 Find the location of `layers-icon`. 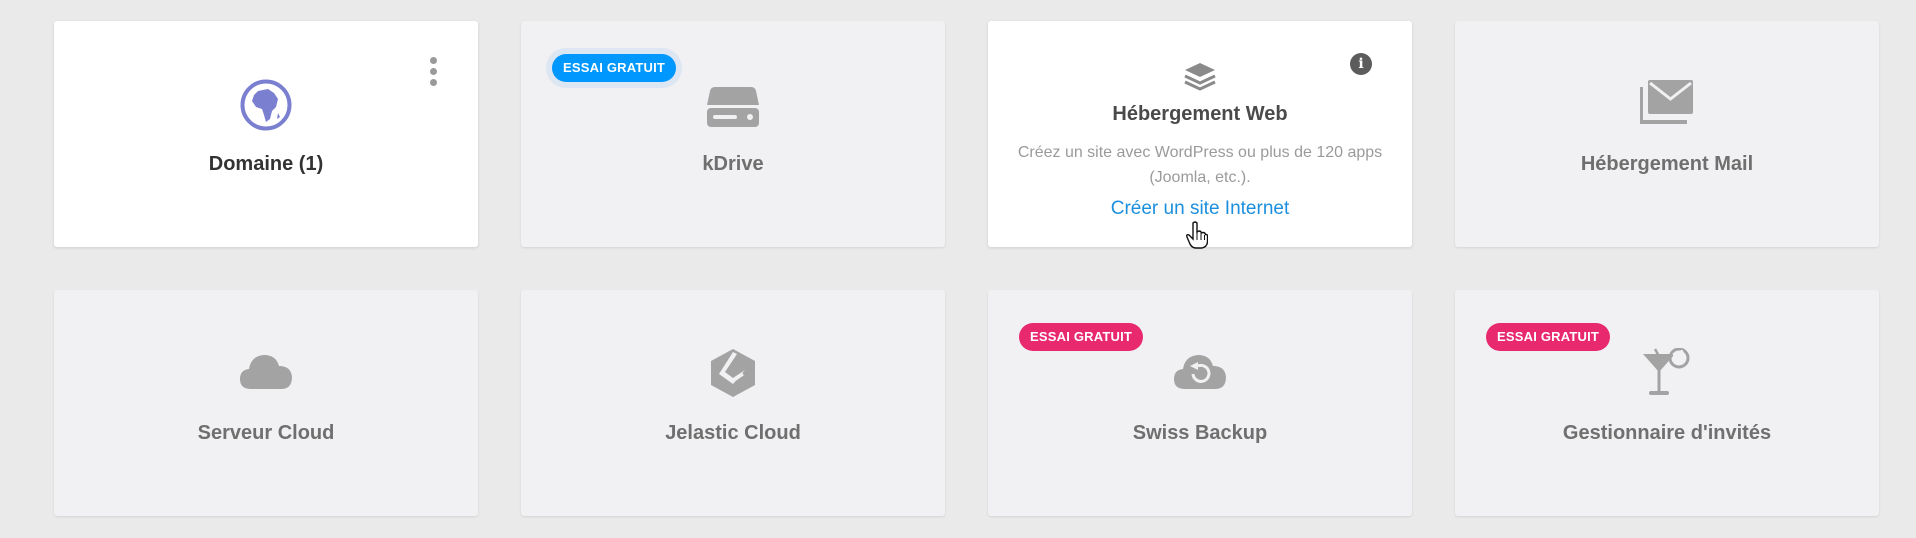

layers-icon is located at coordinates (1200, 78).